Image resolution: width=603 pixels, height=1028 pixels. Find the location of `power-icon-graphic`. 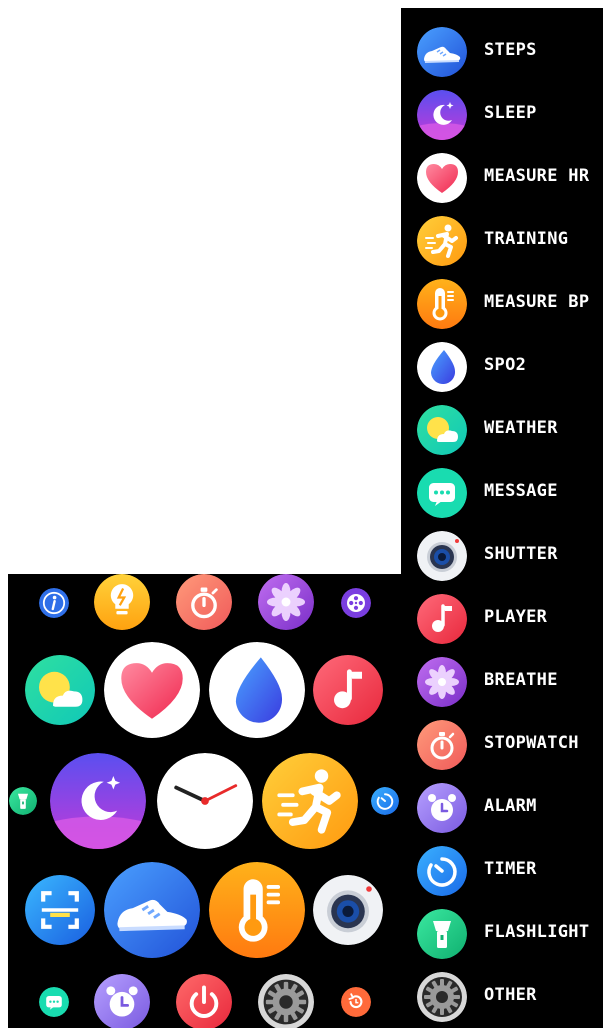

power-icon-graphic is located at coordinates (204, 1001).